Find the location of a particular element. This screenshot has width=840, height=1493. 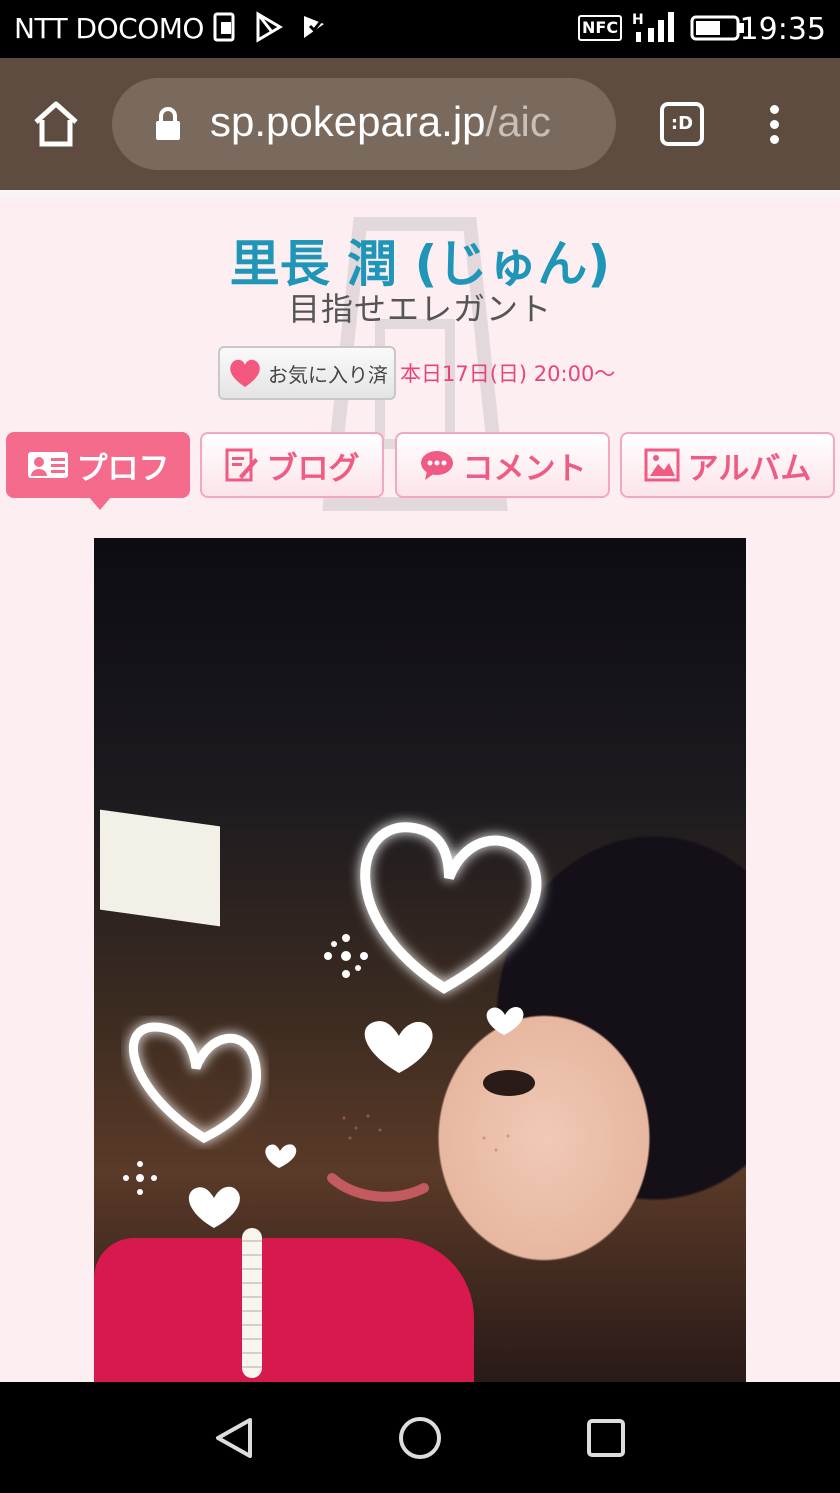

status-bar: NTT DOCOMO NFC H 19:35 is located at coordinates (420, 29).